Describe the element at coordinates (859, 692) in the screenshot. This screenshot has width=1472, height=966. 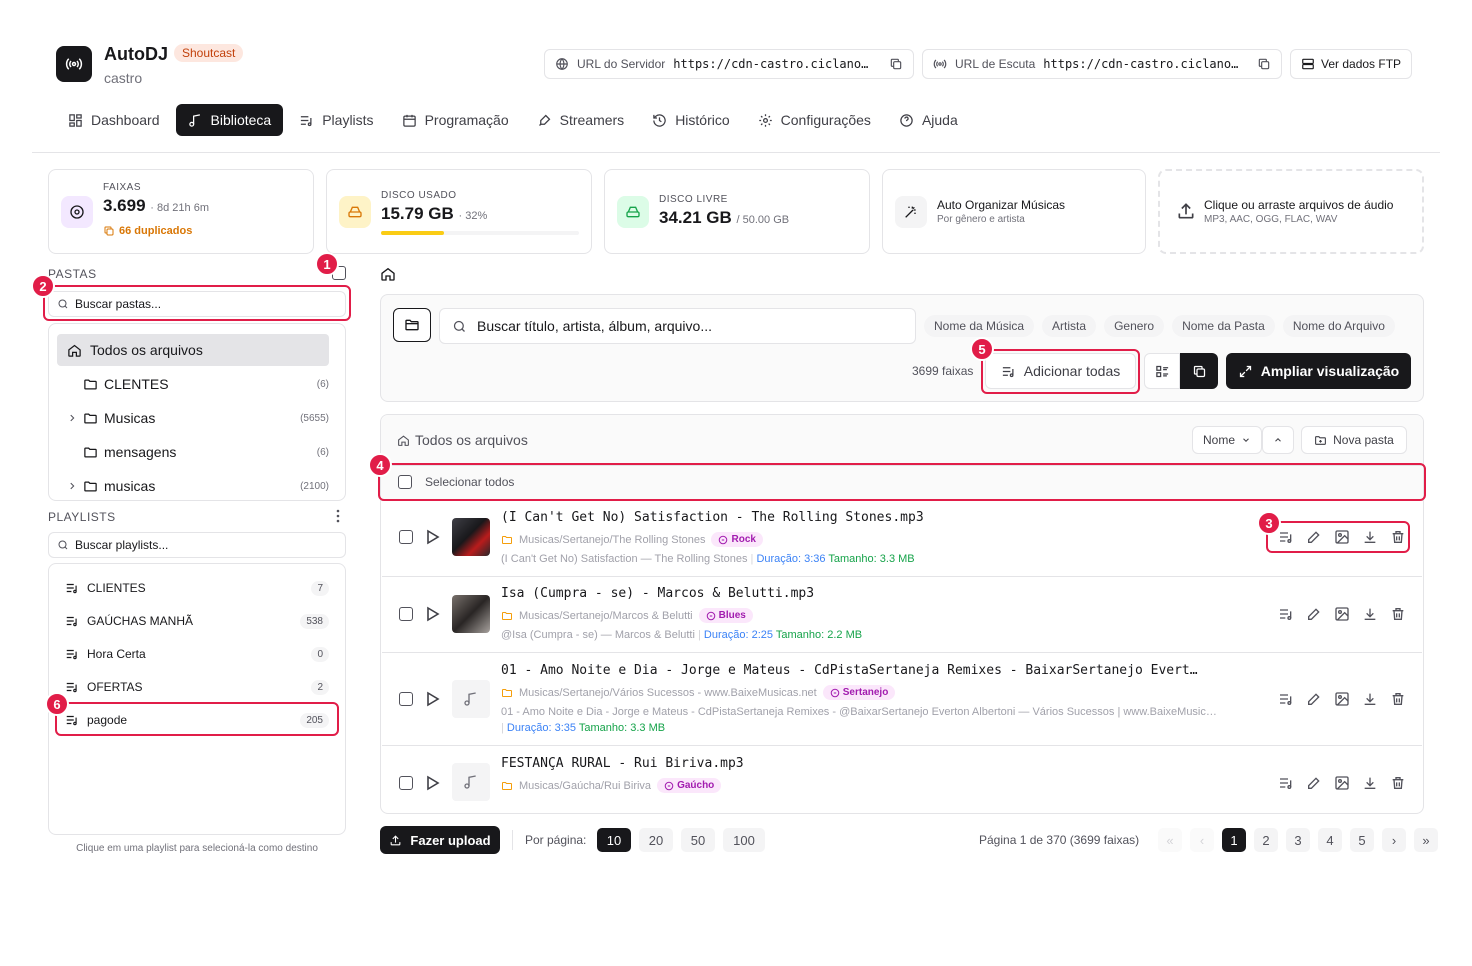
I see `genre-badge: Sertanejo` at that location.